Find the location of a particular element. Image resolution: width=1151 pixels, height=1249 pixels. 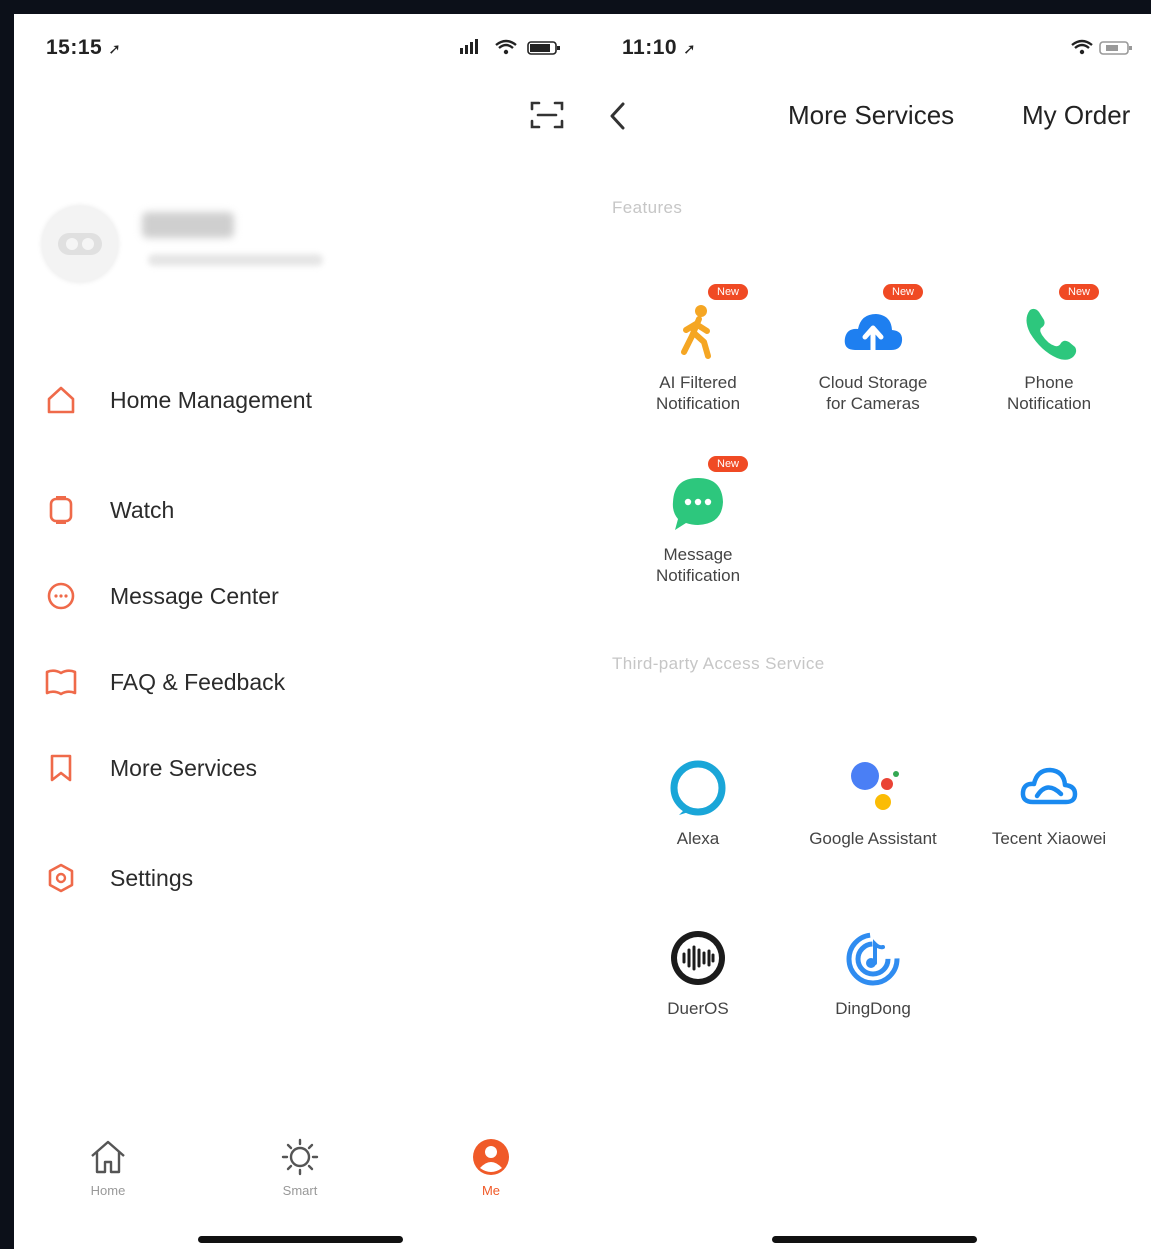

tab-label: Home is located at coordinates (108, 1190).